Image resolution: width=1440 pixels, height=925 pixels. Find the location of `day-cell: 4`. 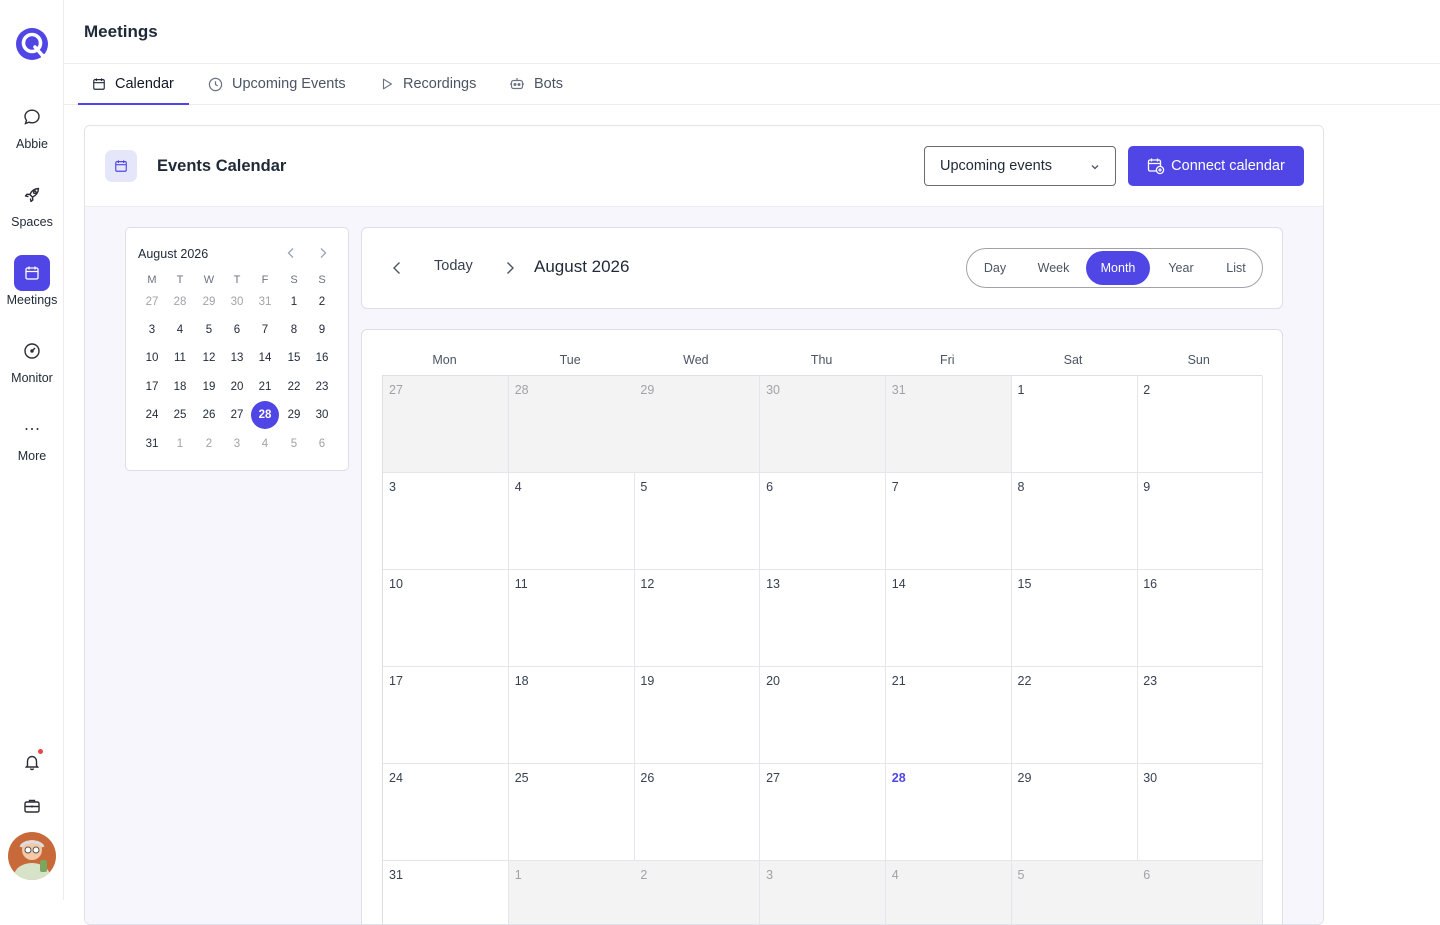

day-cell: 4 is located at coordinates (948, 892).